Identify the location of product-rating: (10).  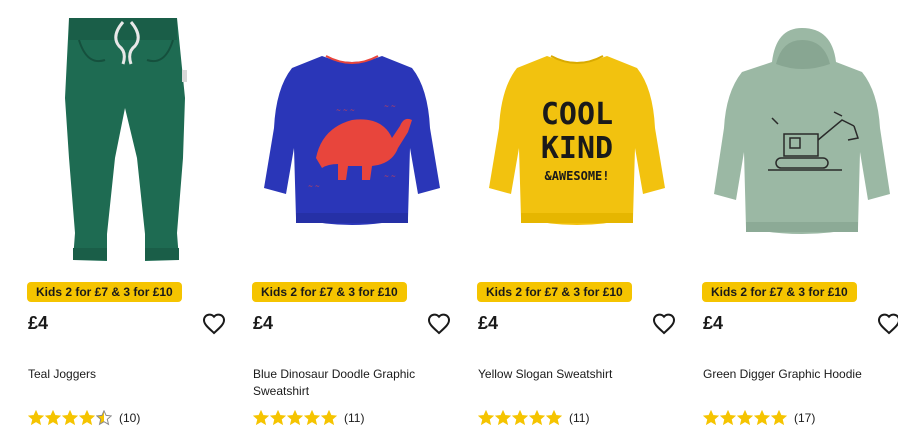
(84, 418).